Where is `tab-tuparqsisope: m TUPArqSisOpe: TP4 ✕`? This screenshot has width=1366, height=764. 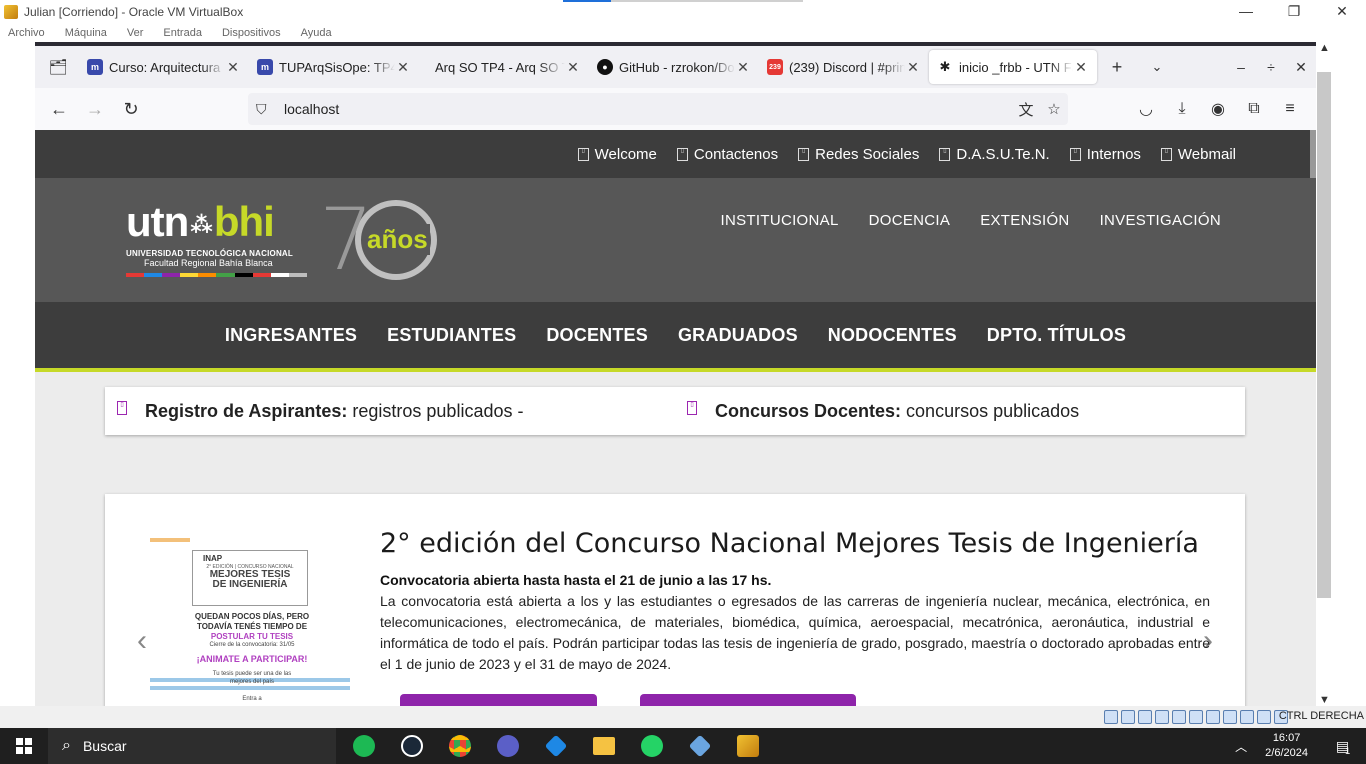 tab-tuparqsisope: m TUPArqSisOpe: TP4 ✕ is located at coordinates (334, 67).